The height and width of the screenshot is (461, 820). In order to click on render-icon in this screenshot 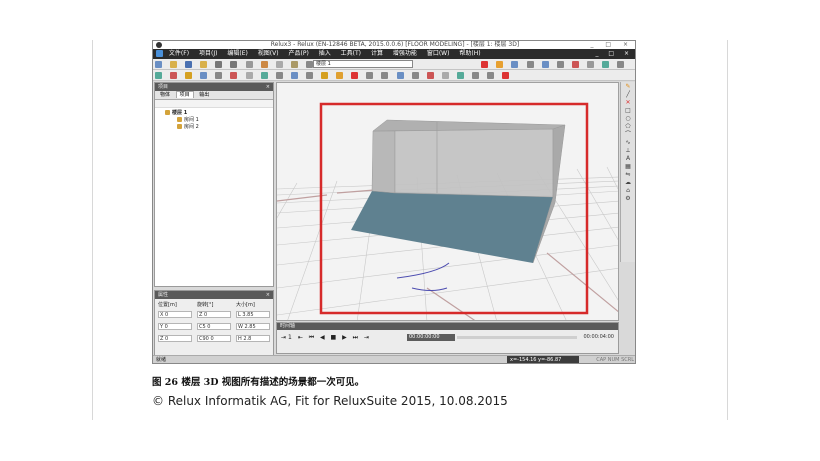, I will do `click(575, 64)`.